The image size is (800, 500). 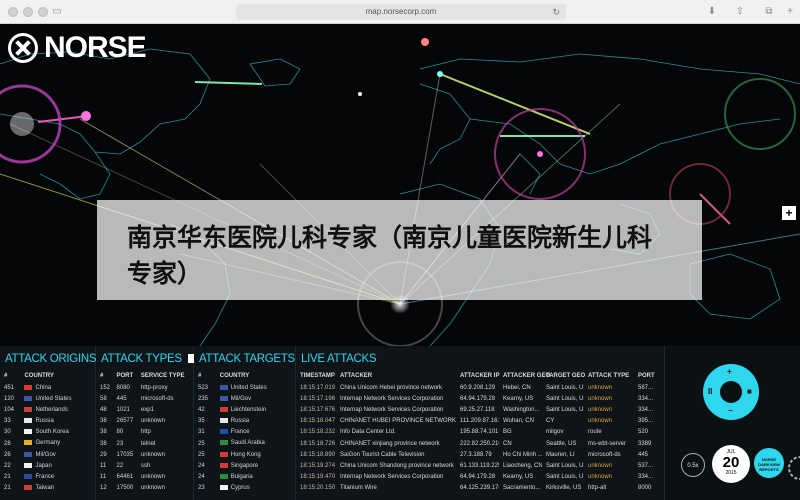 What do you see at coordinates (244, 409) in the screenshot?
I see `table-row: 42 Liechtenstein` at bounding box center [244, 409].